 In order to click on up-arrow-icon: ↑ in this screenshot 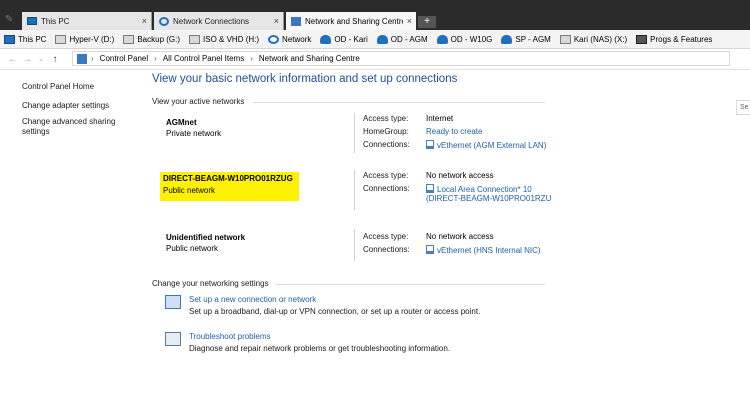, I will do `click(55, 59)`.